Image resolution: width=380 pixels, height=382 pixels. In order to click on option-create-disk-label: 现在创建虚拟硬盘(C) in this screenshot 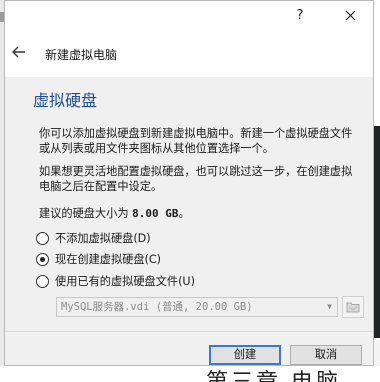, I will do `click(108, 259)`.